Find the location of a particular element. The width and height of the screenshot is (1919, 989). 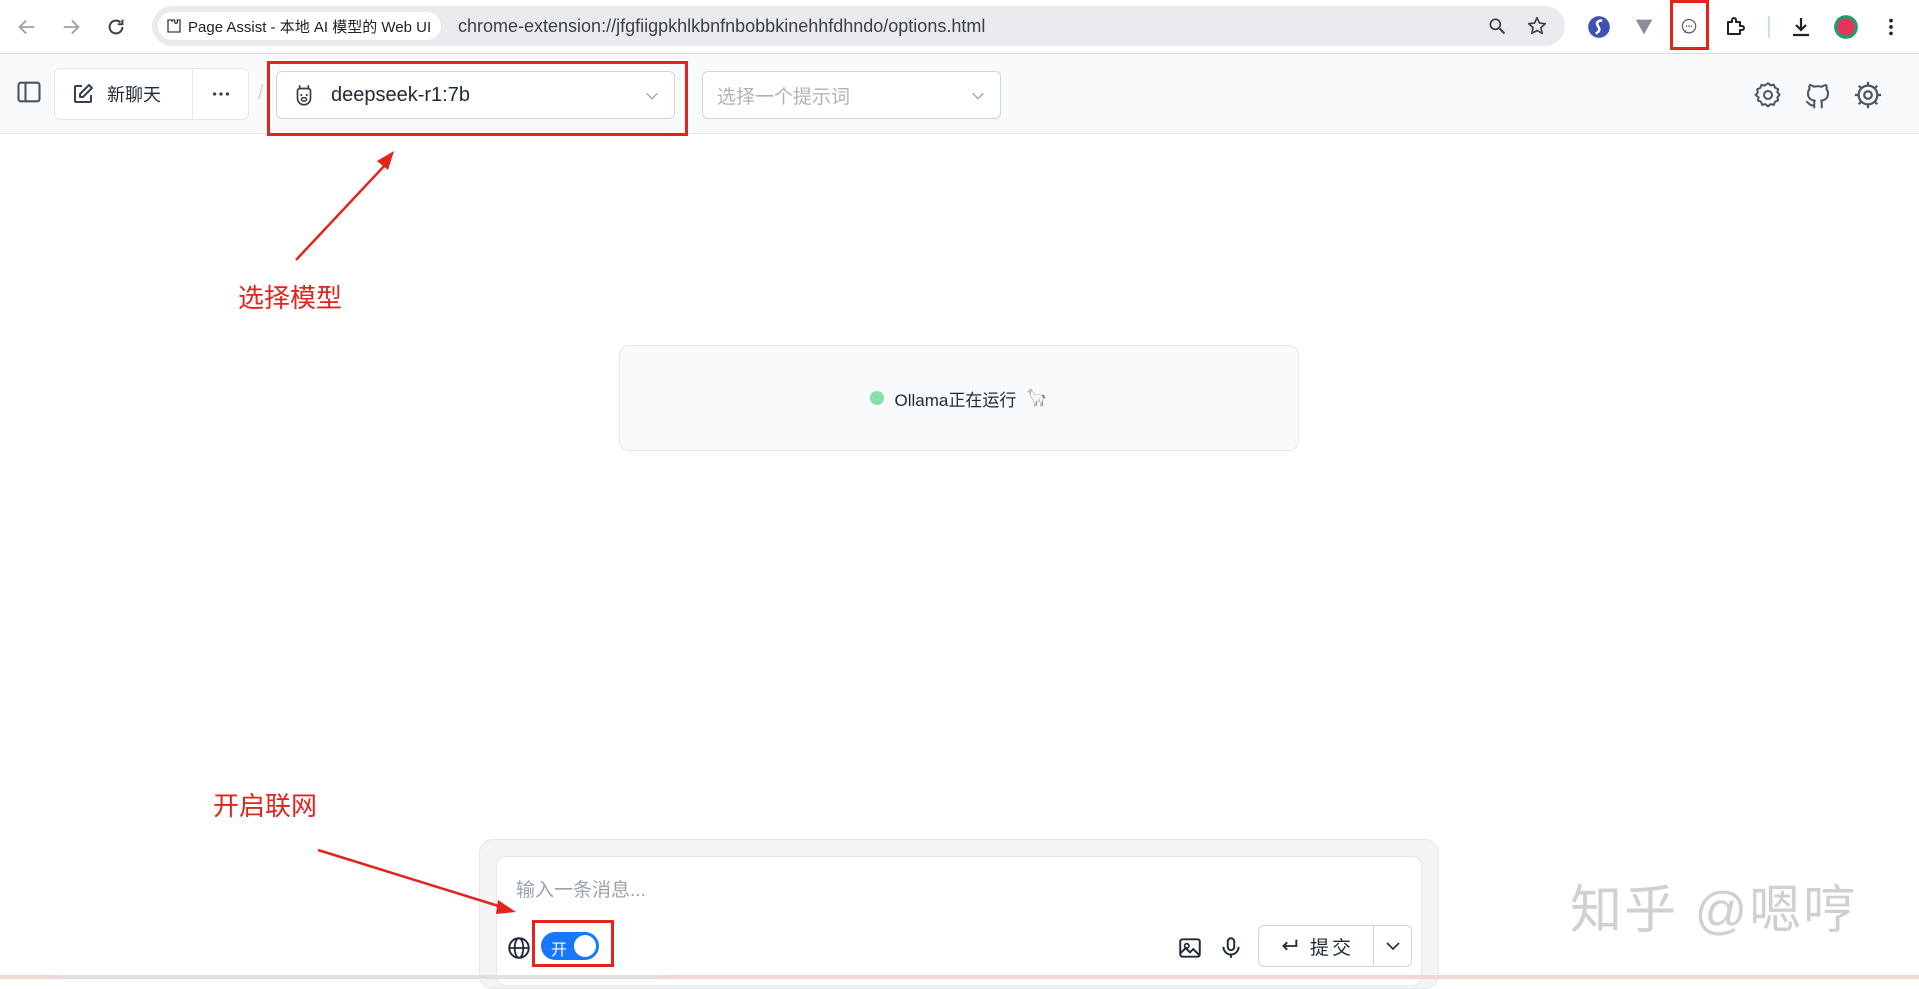

arrow-left-icon is located at coordinates (26, 27).